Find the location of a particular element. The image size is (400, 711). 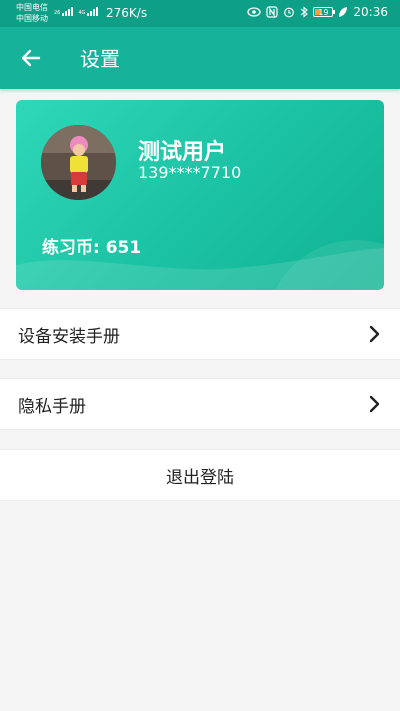

alarm-icon is located at coordinates (289, 12).